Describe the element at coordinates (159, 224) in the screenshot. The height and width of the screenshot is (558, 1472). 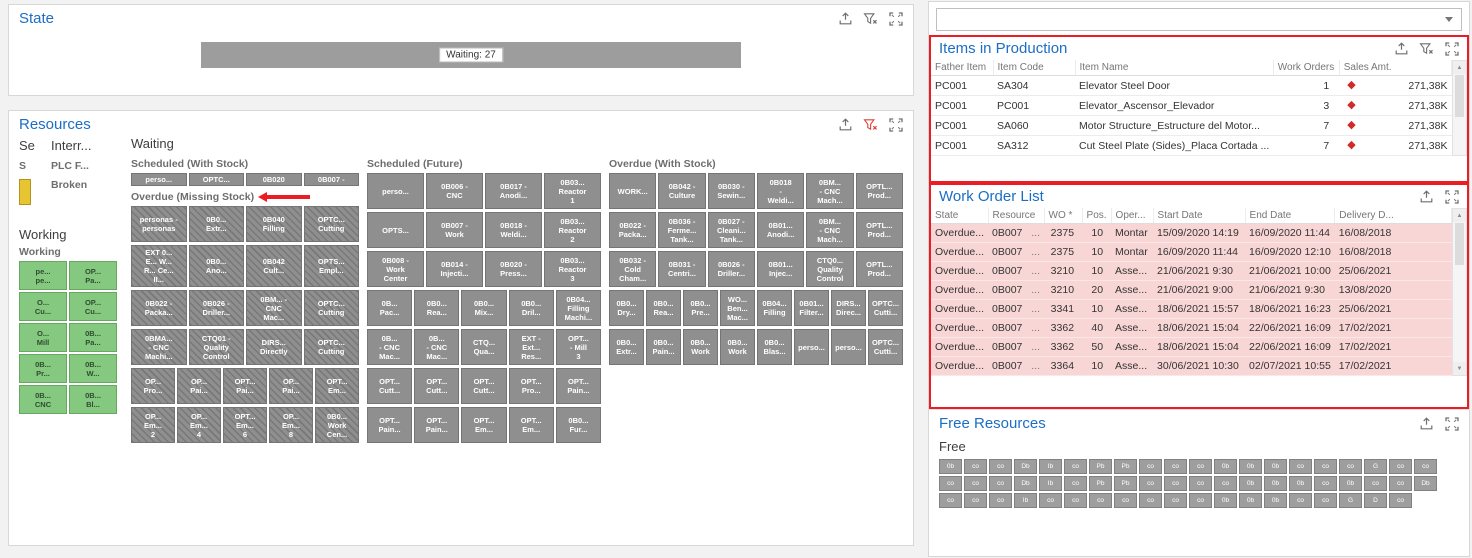
I see `waiting-resource-tile: personas - personas` at that location.